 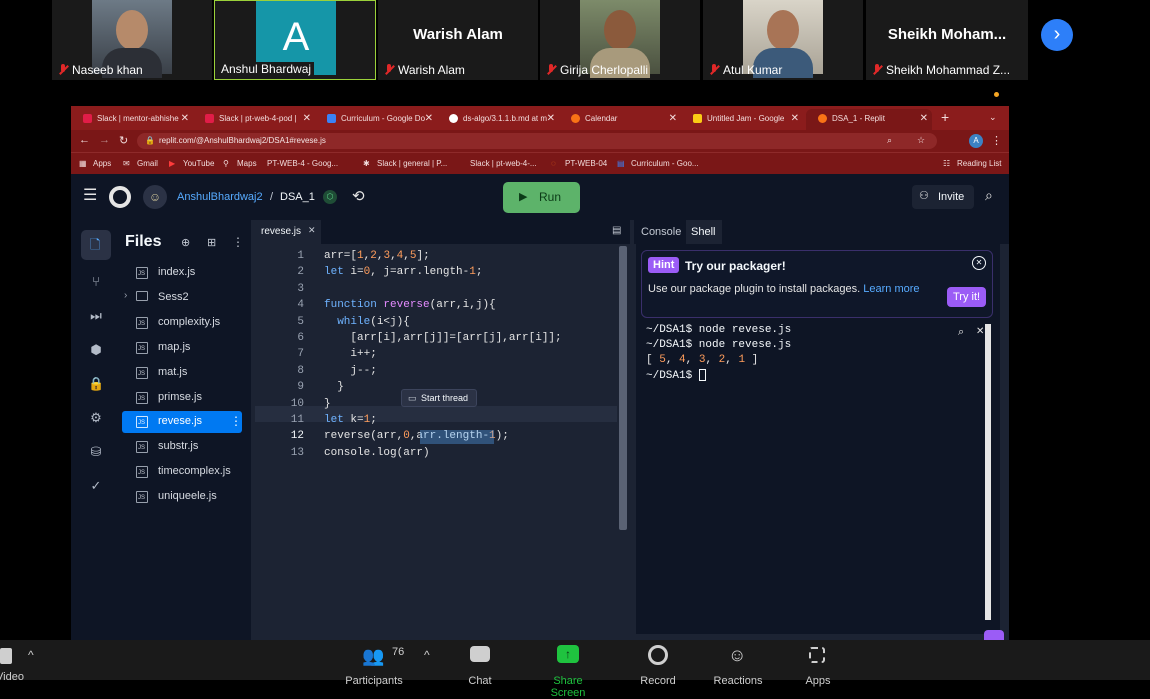 What do you see at coordinates (102, 163) in the screenshot?
I see `bookmark-apps: Apps` at bounding box center [102, 163].